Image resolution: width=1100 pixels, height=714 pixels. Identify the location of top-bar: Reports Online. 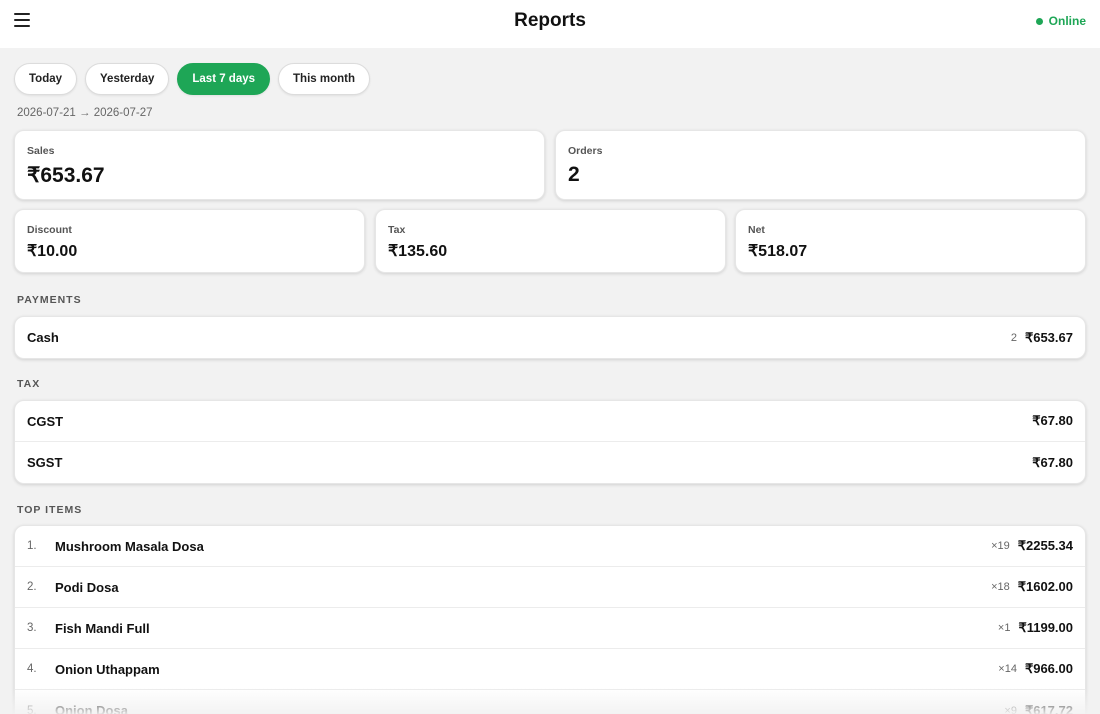
(550, 24).